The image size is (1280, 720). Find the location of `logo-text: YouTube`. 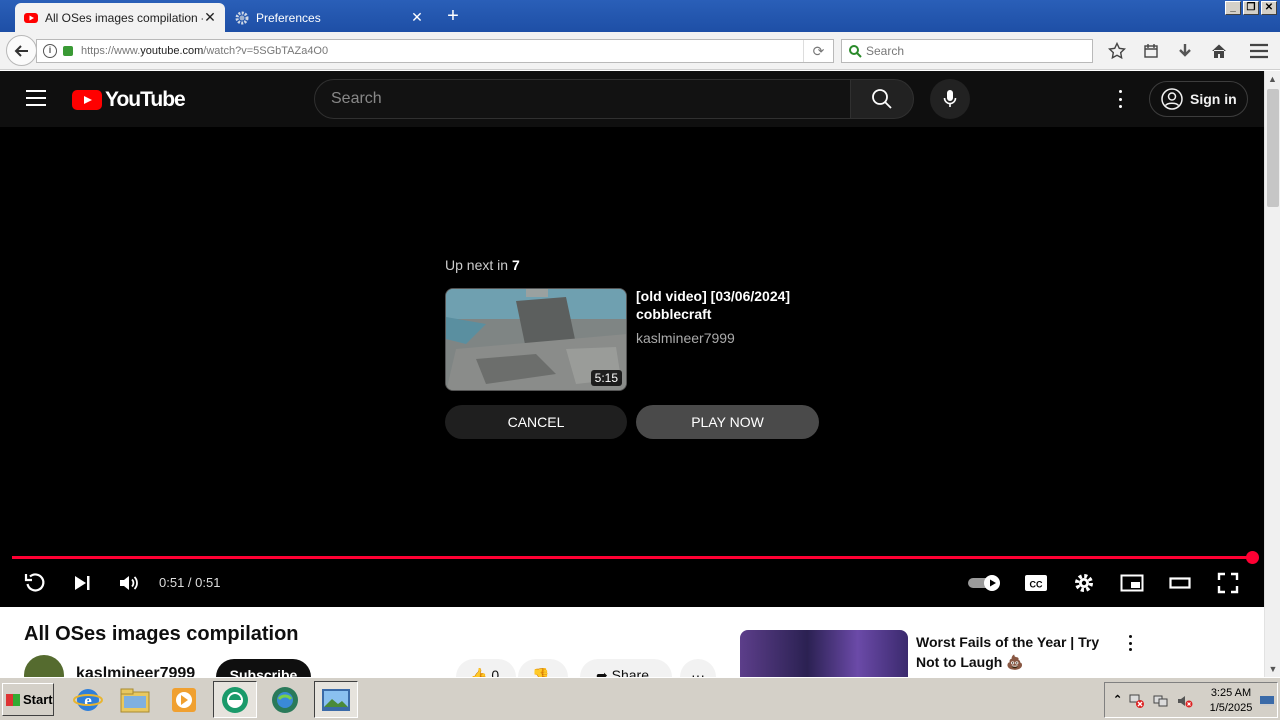

logo-text: YouTube is located at coordinates (145, 99).